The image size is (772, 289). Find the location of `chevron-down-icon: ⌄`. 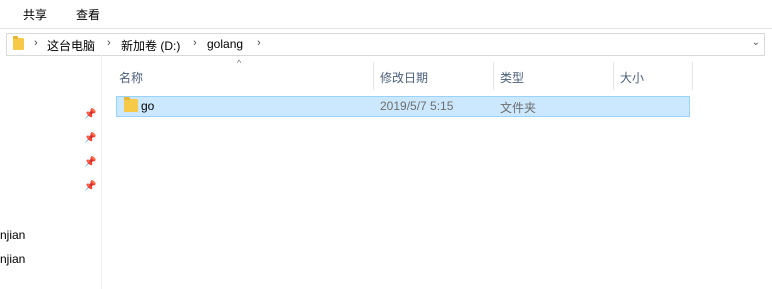

chevron-down-icon: ⌄ is located at coordinates (756, 42).